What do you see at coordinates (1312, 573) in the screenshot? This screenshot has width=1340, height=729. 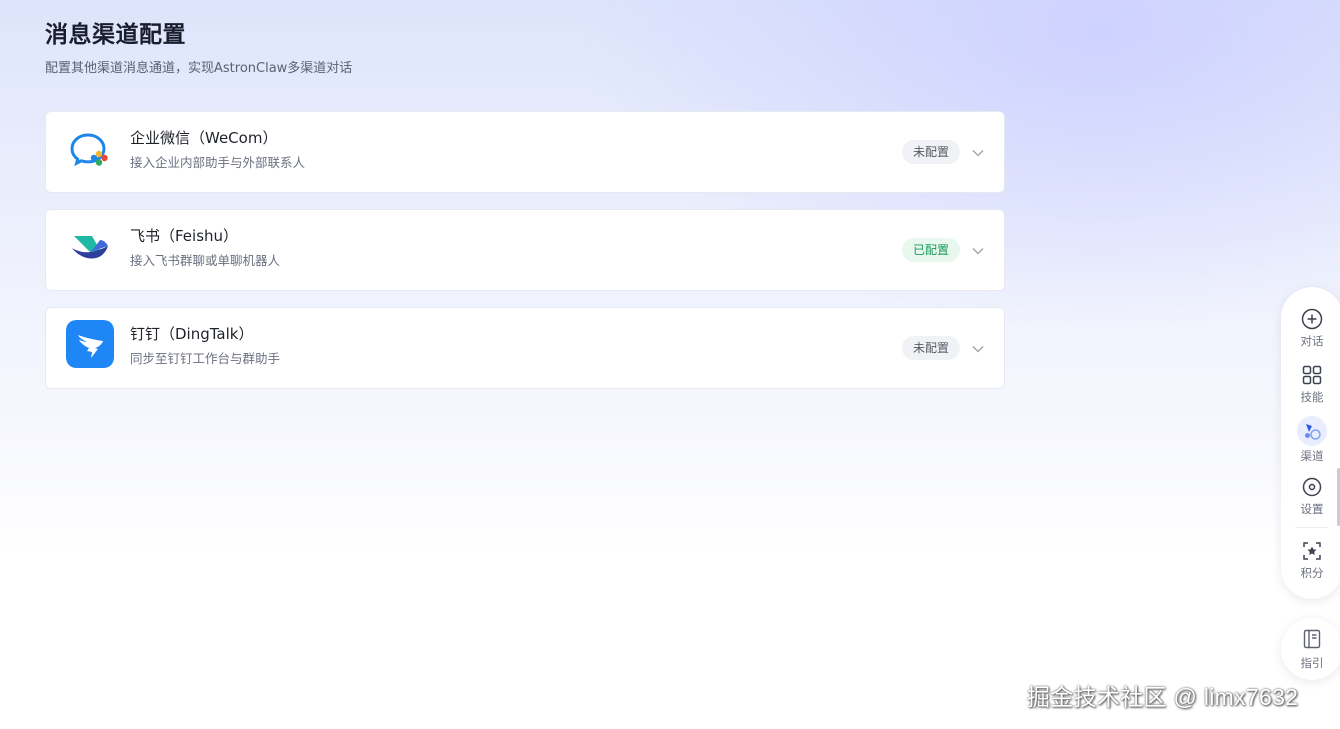 I see `dock-label: 积分` at bounding box center [1312, 573].